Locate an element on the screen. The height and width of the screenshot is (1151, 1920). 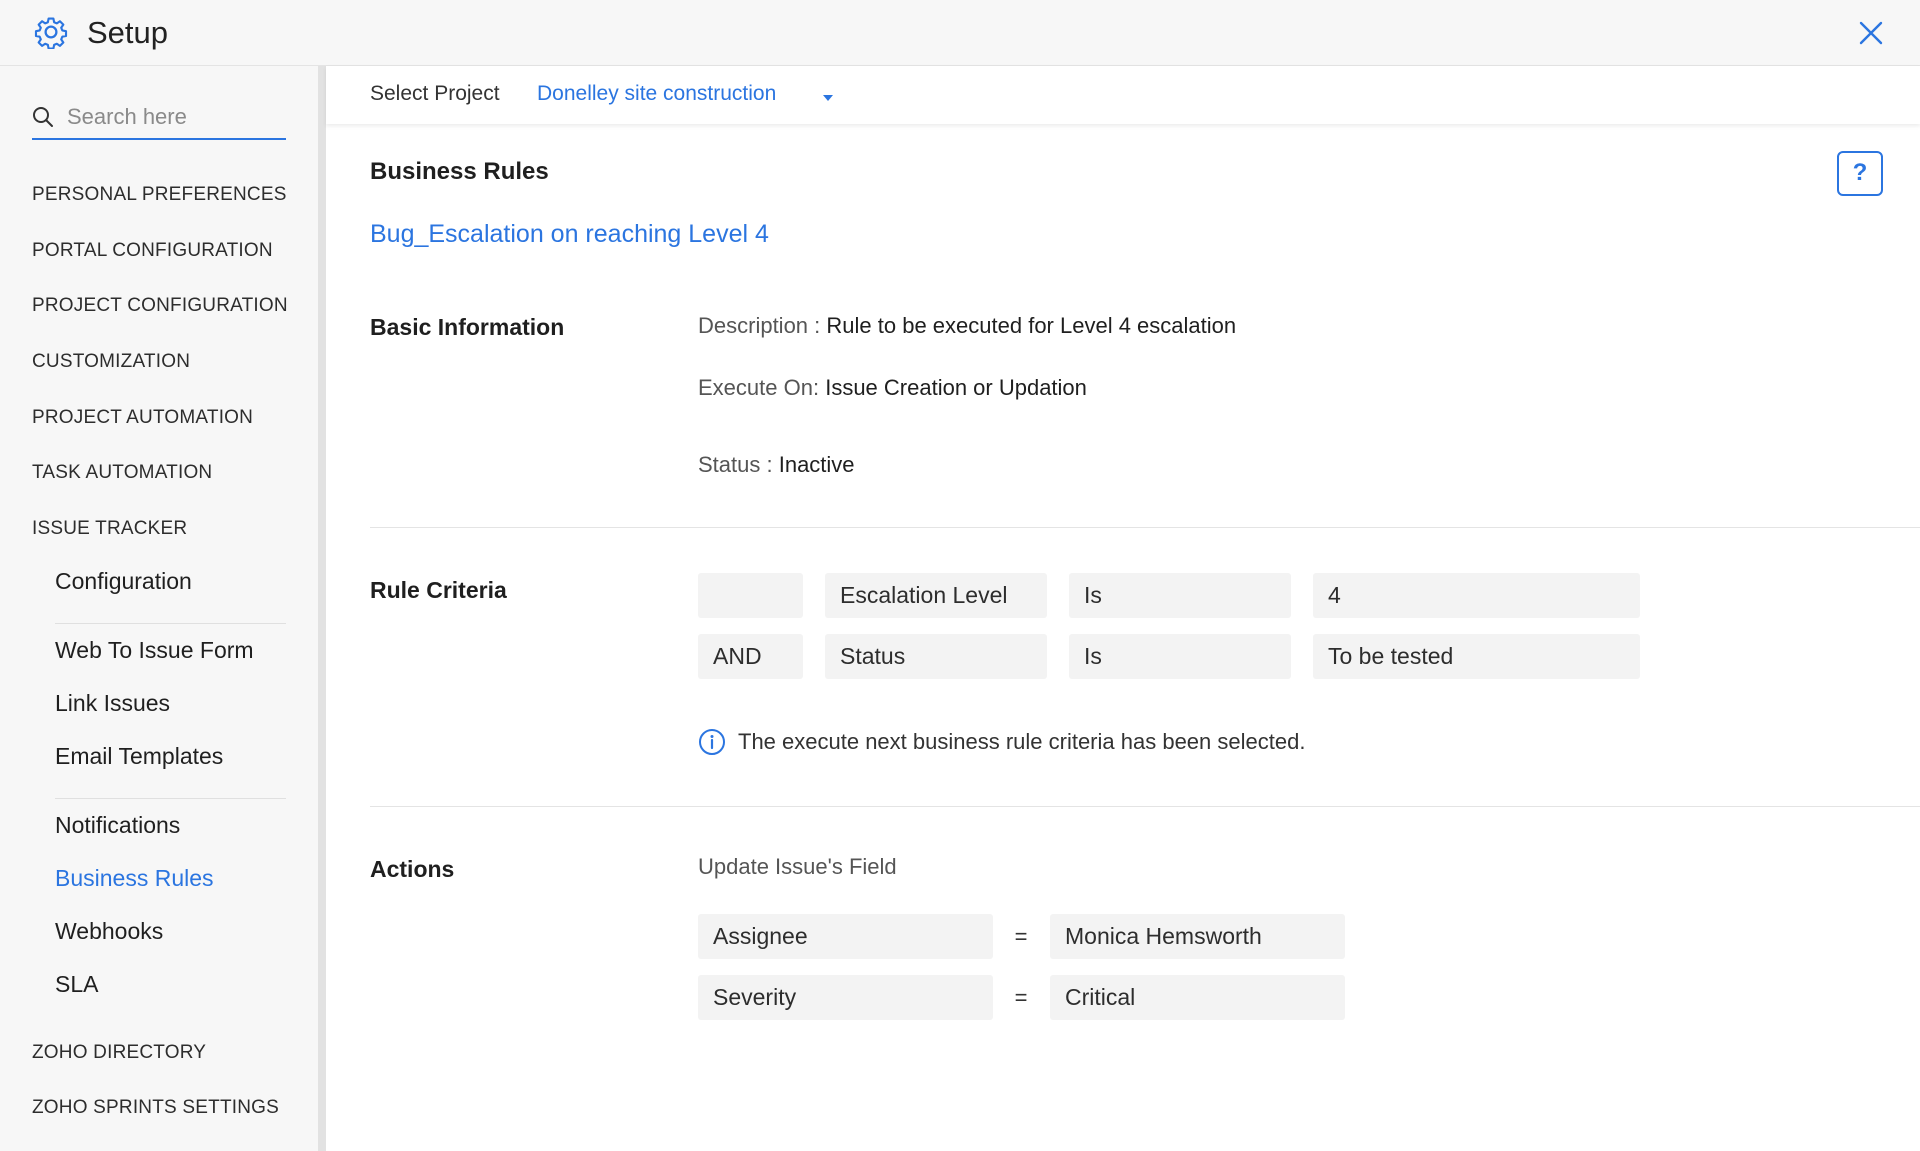
action-value: Critical is located at coordinates (1197, 997).